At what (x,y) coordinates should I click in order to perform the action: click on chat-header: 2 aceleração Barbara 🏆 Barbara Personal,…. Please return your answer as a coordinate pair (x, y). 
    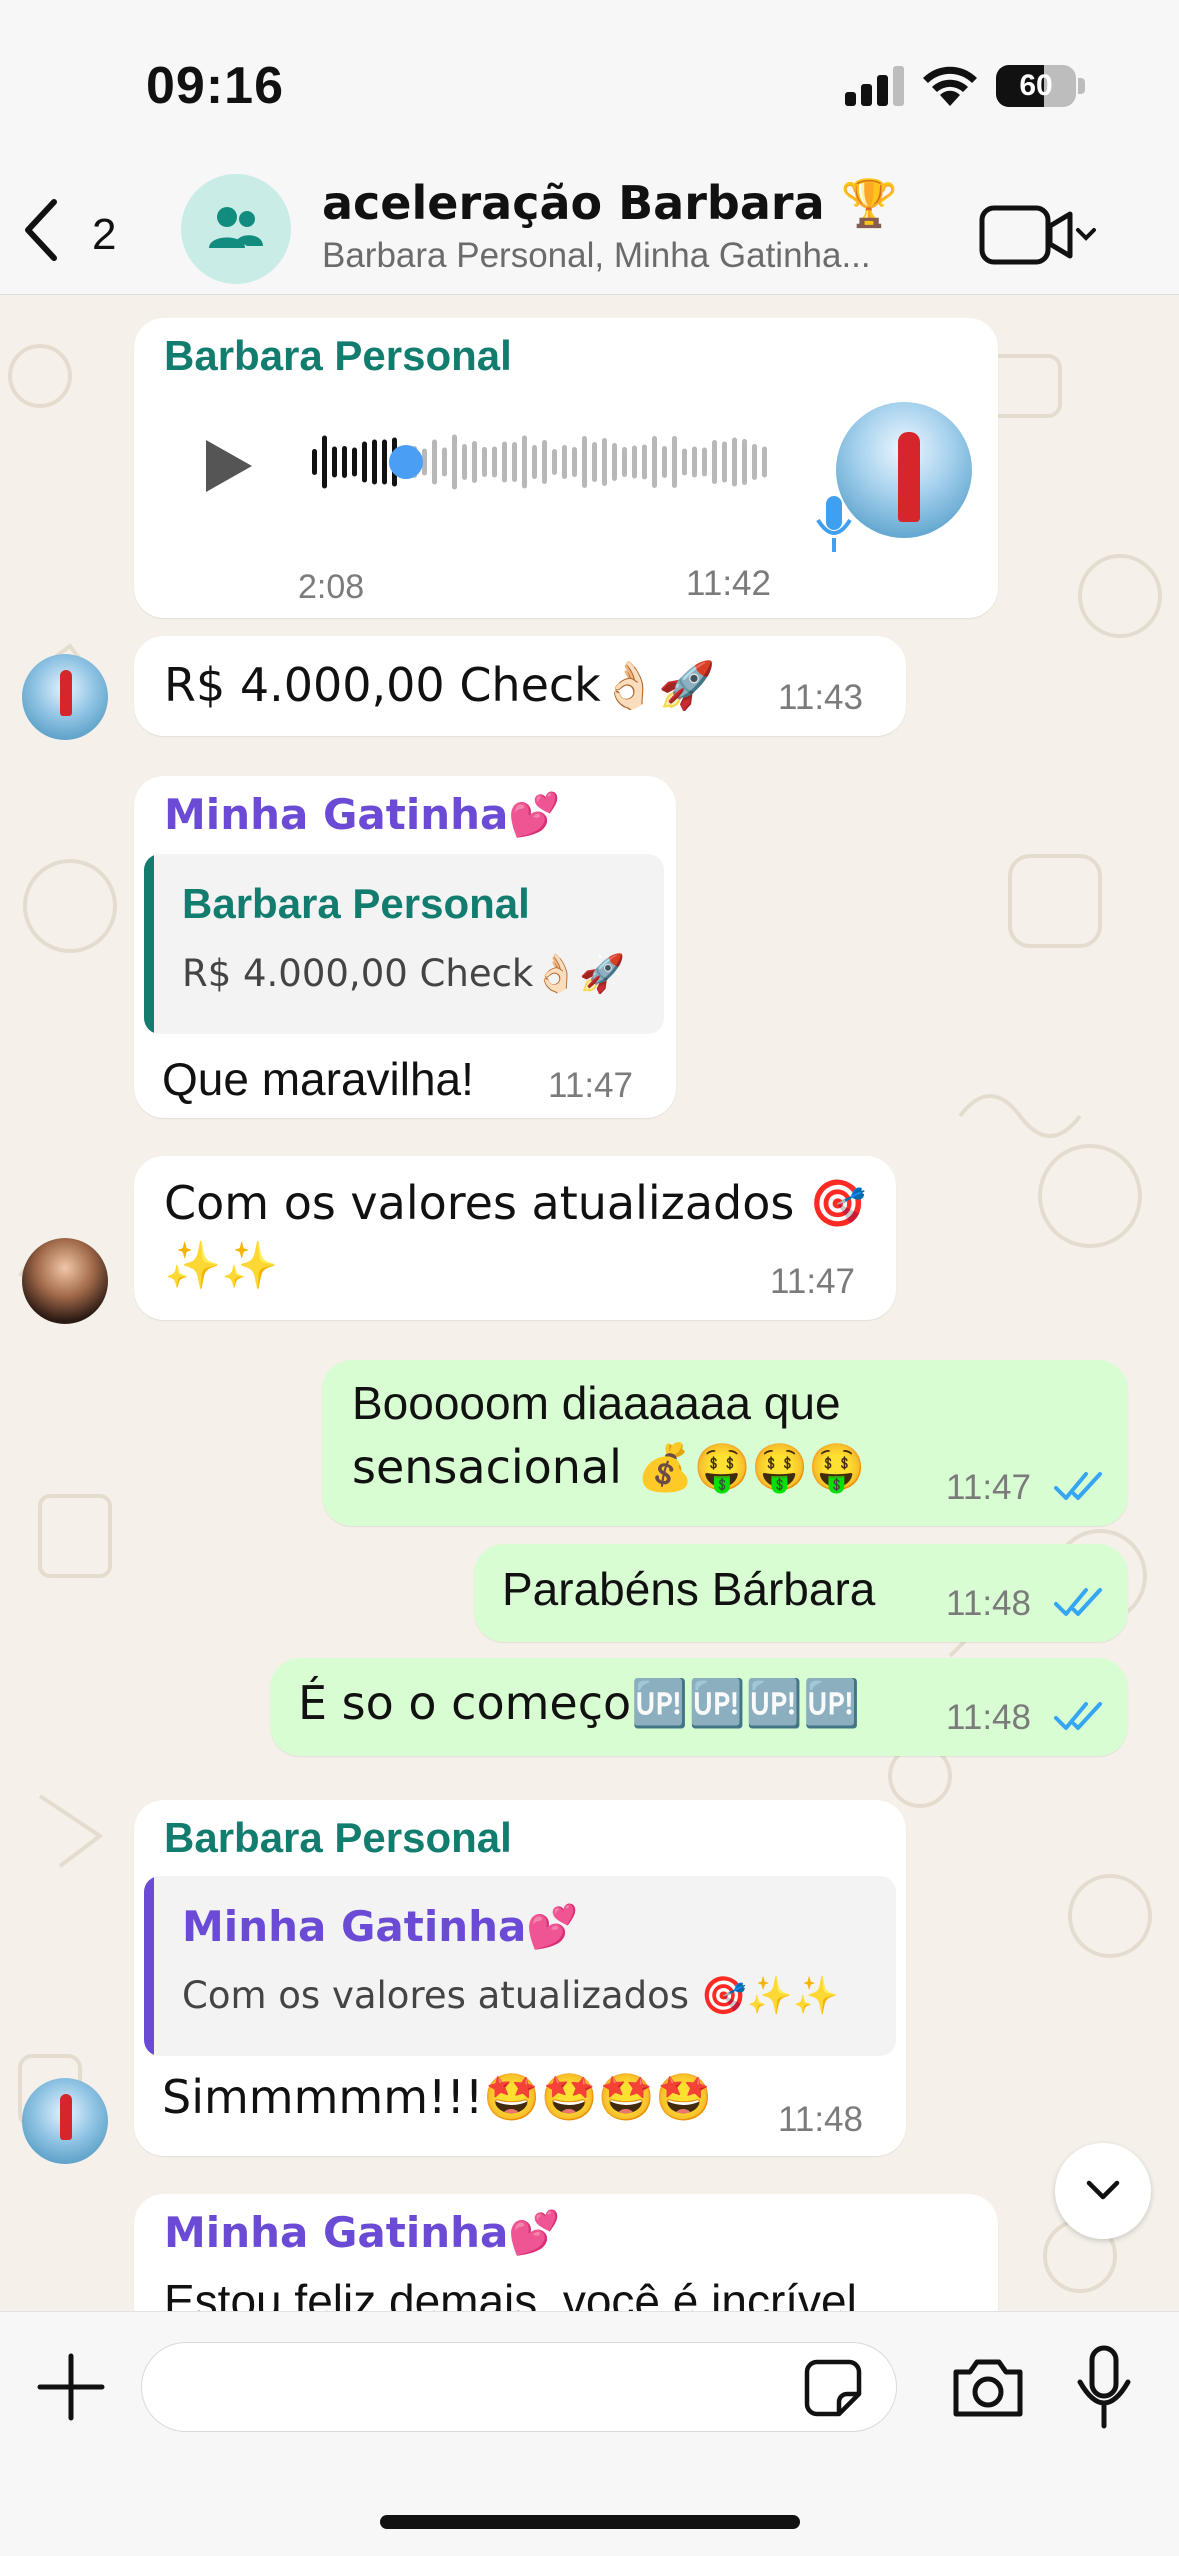
    Looking at the image, I should click on (589, 232).